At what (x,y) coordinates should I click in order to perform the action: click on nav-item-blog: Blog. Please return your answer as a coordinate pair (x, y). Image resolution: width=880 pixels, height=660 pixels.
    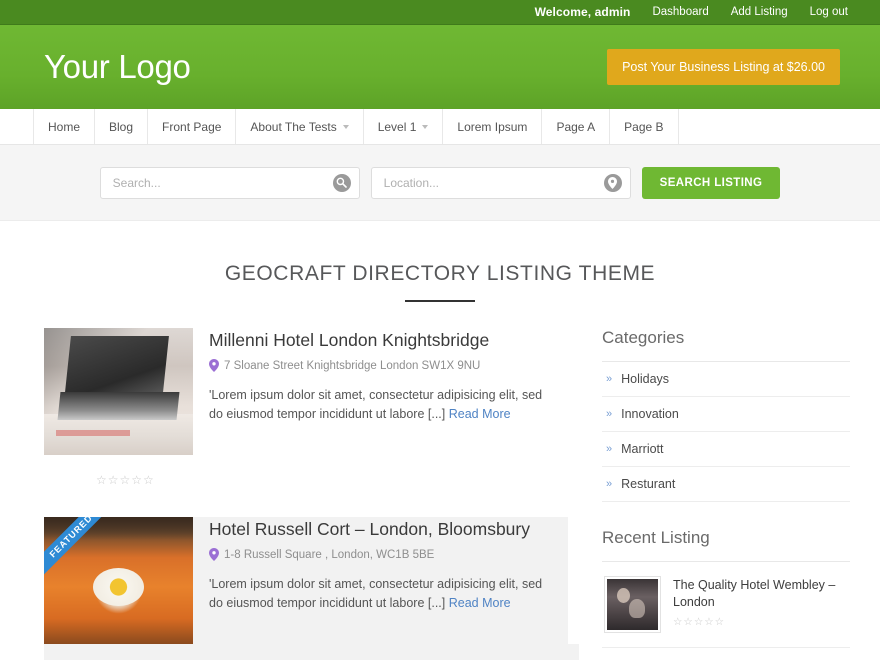
    Looking at the image, I should click on (122, 126).